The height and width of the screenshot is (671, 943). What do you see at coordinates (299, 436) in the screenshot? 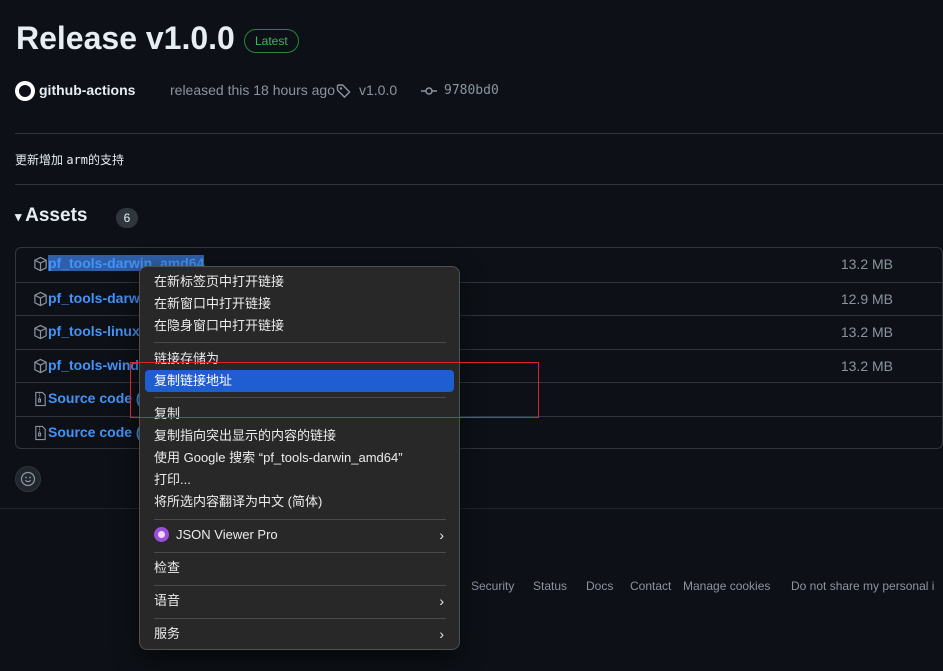
I see `menu-item-copy-link-to-highlight: 复制指向突出显示的内容的链接` at bounding box center [299, 436].